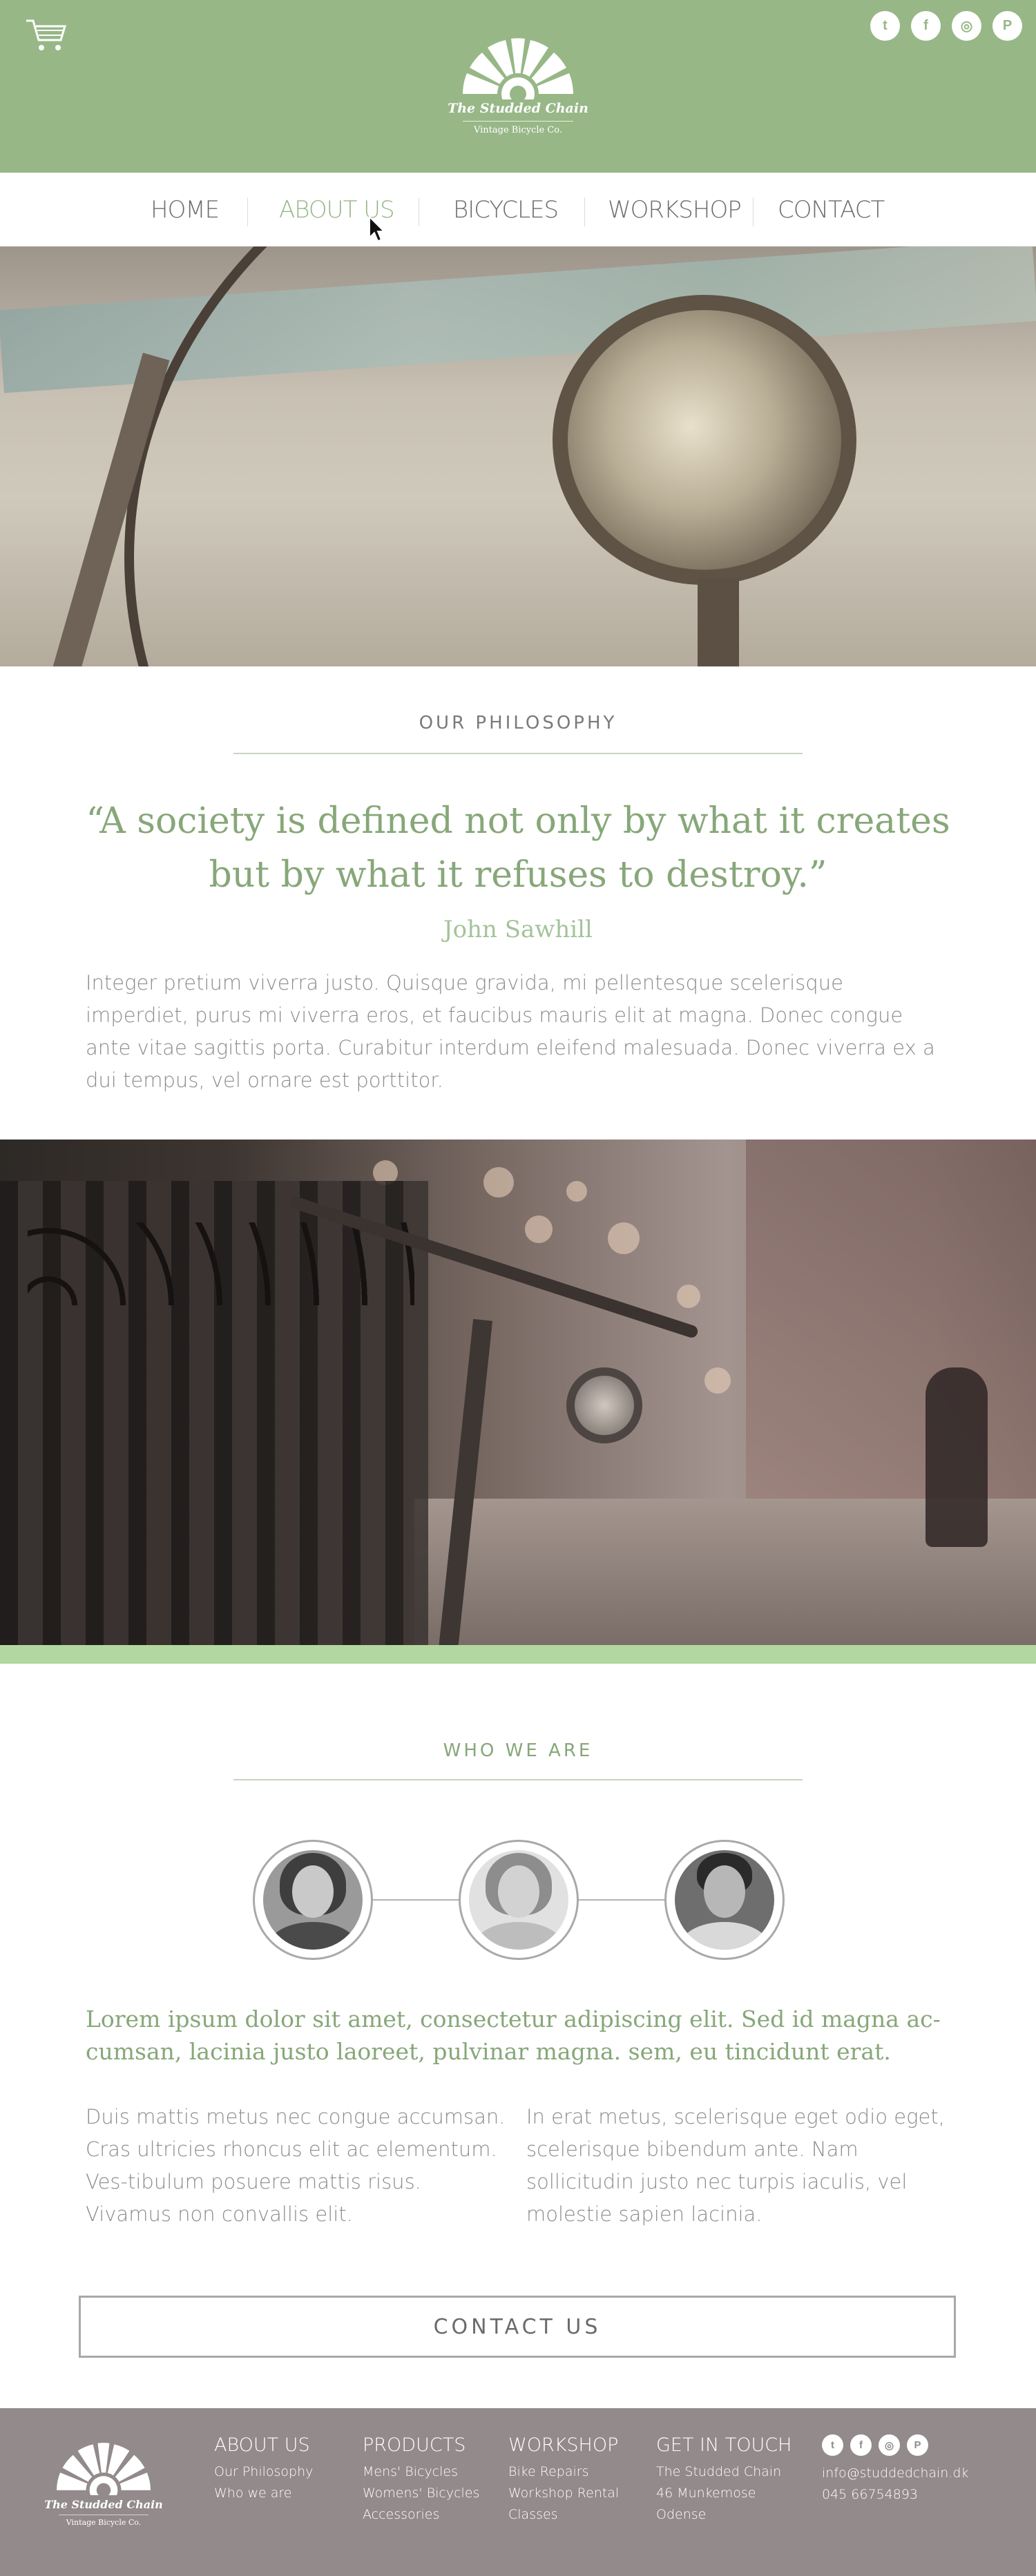 This screenshot has height=2576, width=1036. Describe the element at coordinates (518, 929) in the screenshot. I see `quote-author: John Sawhill` at that location.